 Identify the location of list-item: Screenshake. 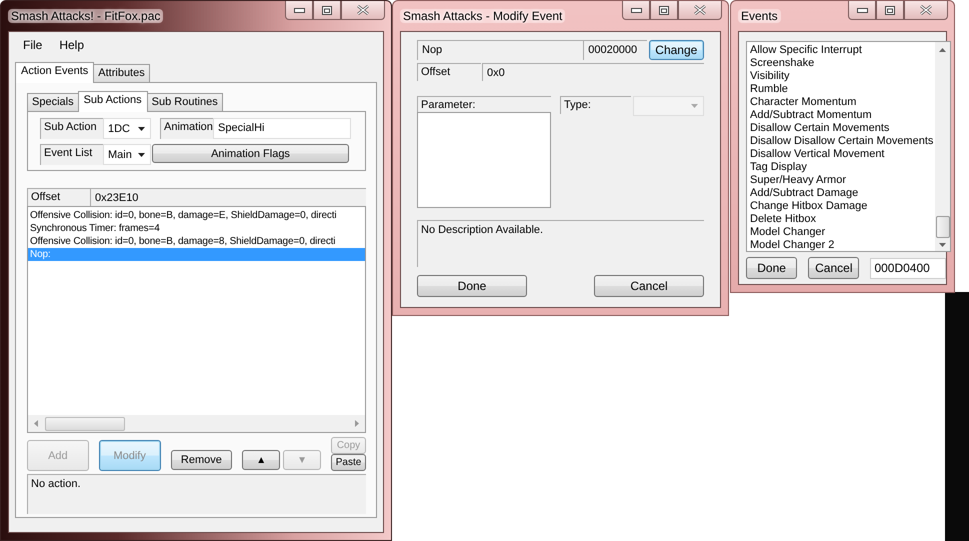
(842, 63).